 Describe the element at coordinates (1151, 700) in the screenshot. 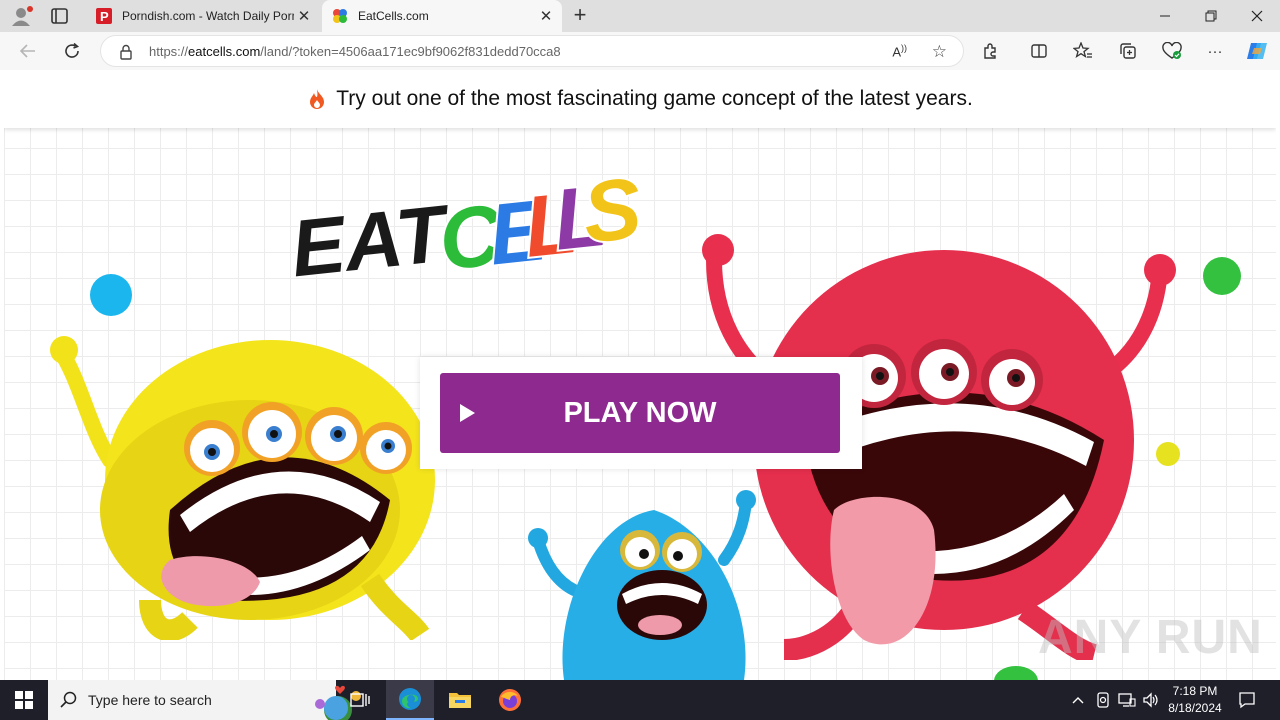

I see `volume-icon` at that location.